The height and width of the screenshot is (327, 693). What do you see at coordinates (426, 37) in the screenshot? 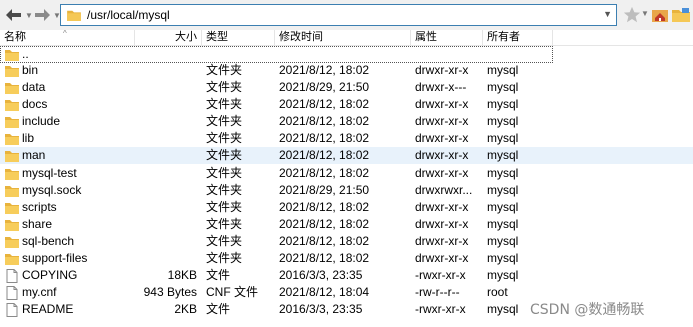
I see `column-attributes-label: 属性` at bounding box center [426, 37].